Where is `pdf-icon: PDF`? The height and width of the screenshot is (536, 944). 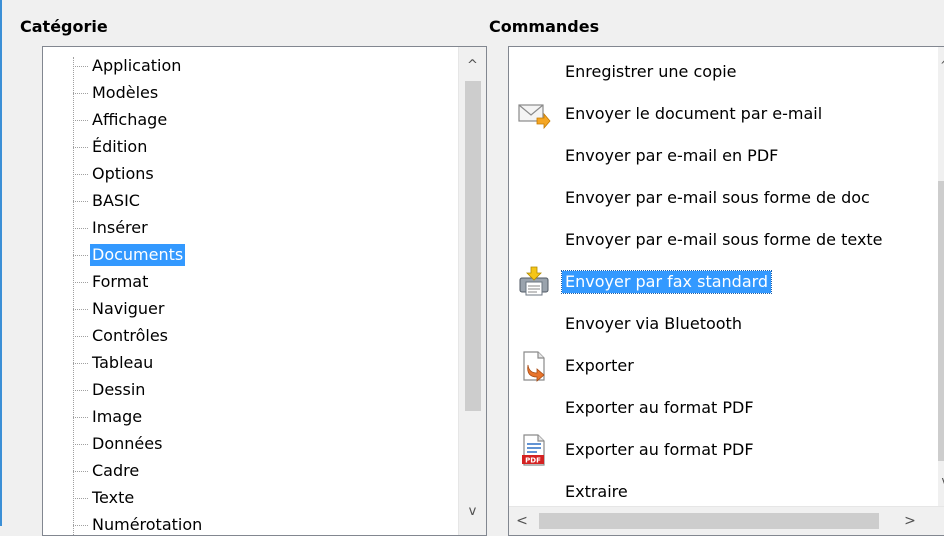 pdf-icon: PDF is located at coordinates (534, 450).